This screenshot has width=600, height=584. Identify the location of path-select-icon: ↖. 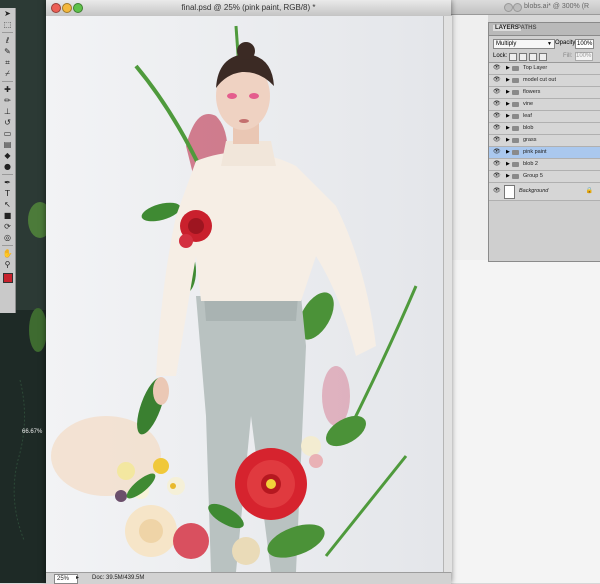
(7, 205).